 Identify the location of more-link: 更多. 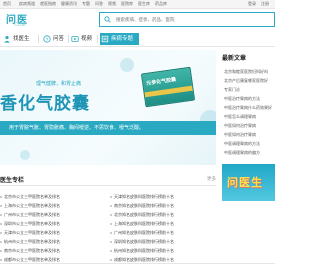
(211, 179).